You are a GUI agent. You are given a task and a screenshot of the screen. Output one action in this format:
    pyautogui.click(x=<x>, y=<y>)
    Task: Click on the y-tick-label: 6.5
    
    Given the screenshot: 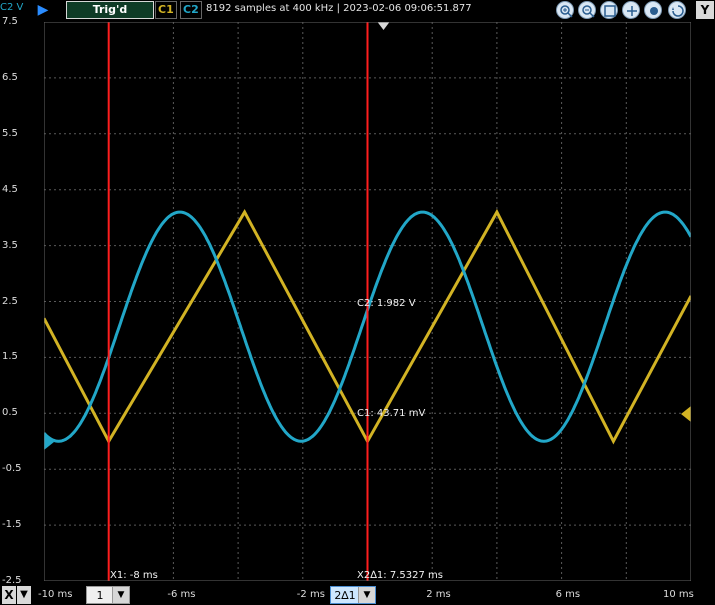 What is the action you would take?
    pyautogui.click(x=10, y=77)
    